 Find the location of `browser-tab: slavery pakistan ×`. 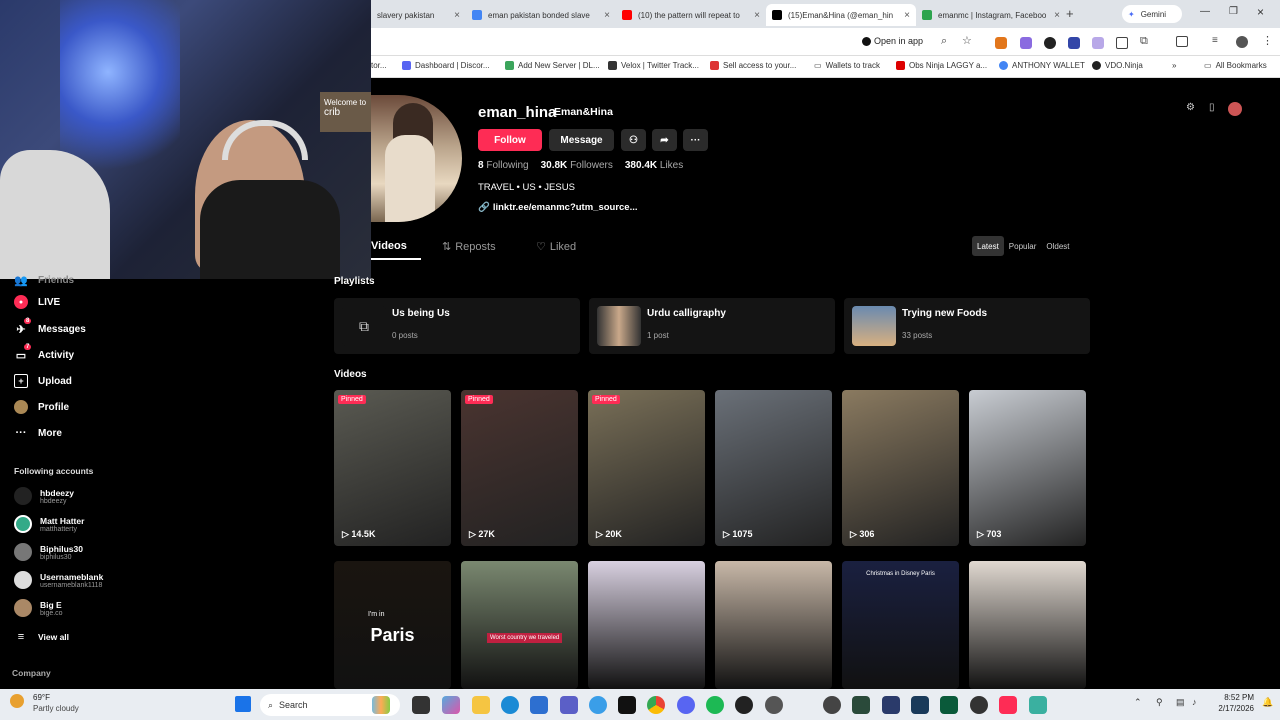

browser-tab: slavery pakistan × is located at coordinates (418, 15).